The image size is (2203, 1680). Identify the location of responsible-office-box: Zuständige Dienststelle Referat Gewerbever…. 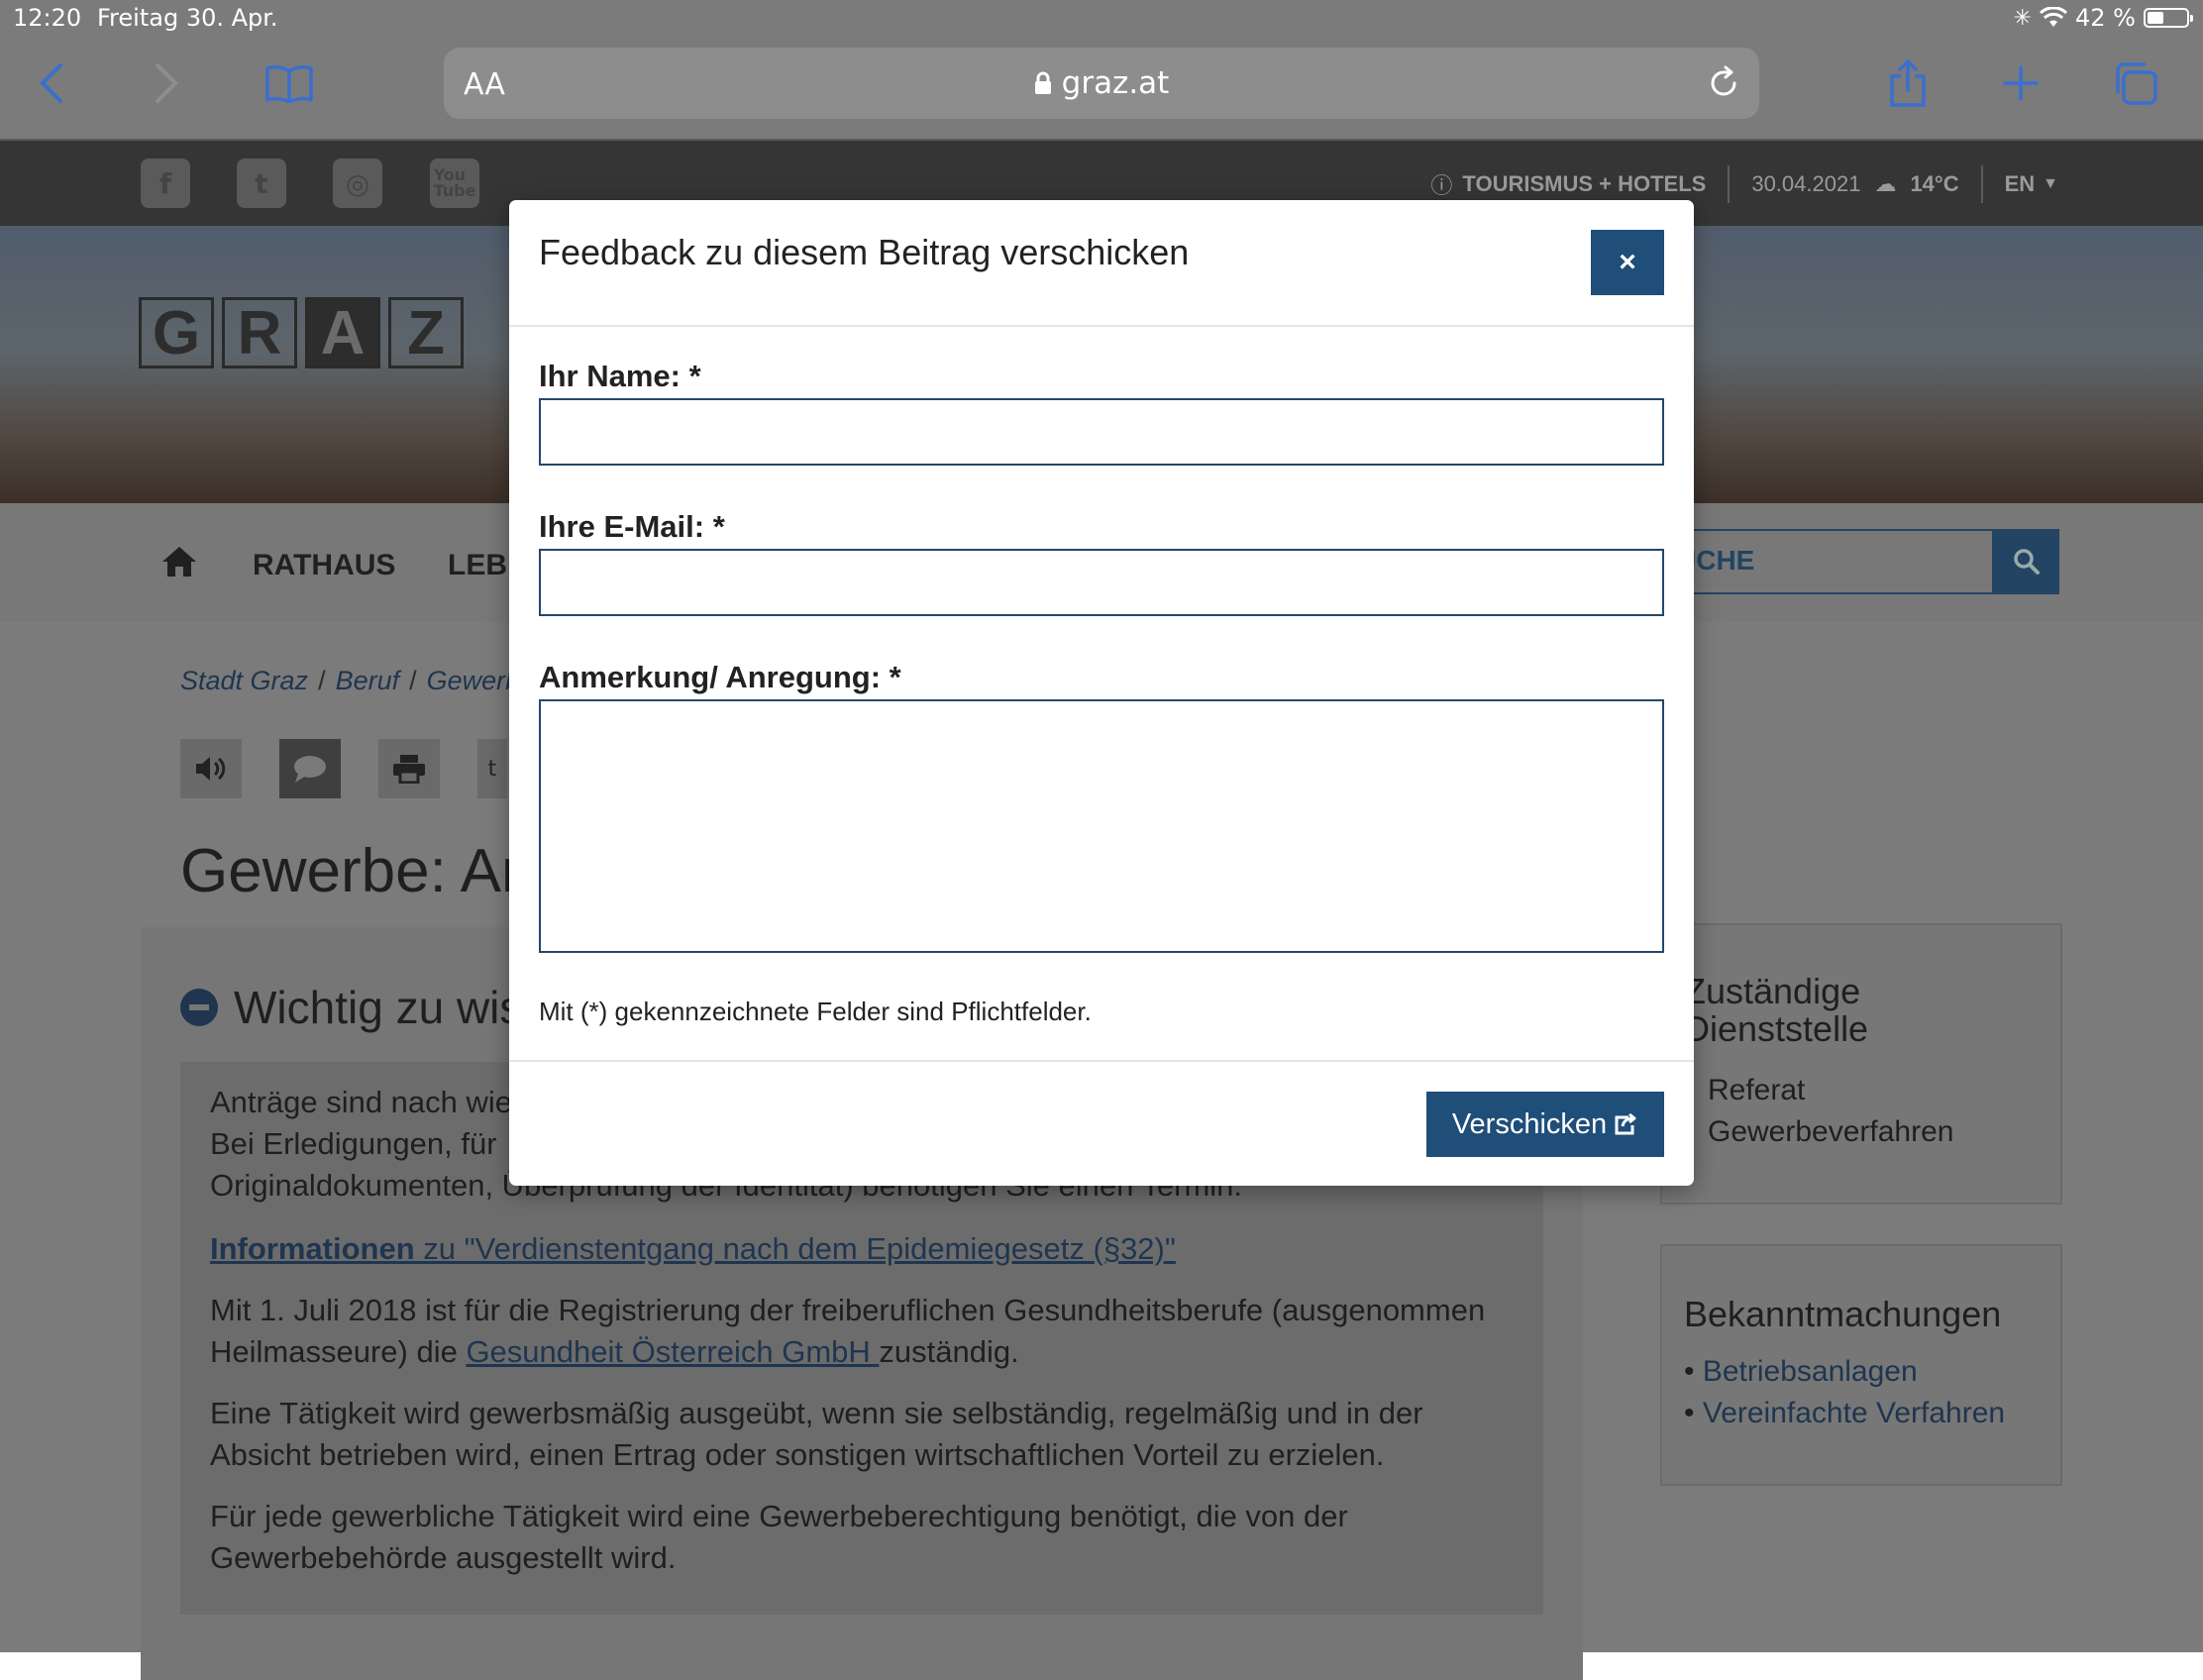
(1861, 1064).